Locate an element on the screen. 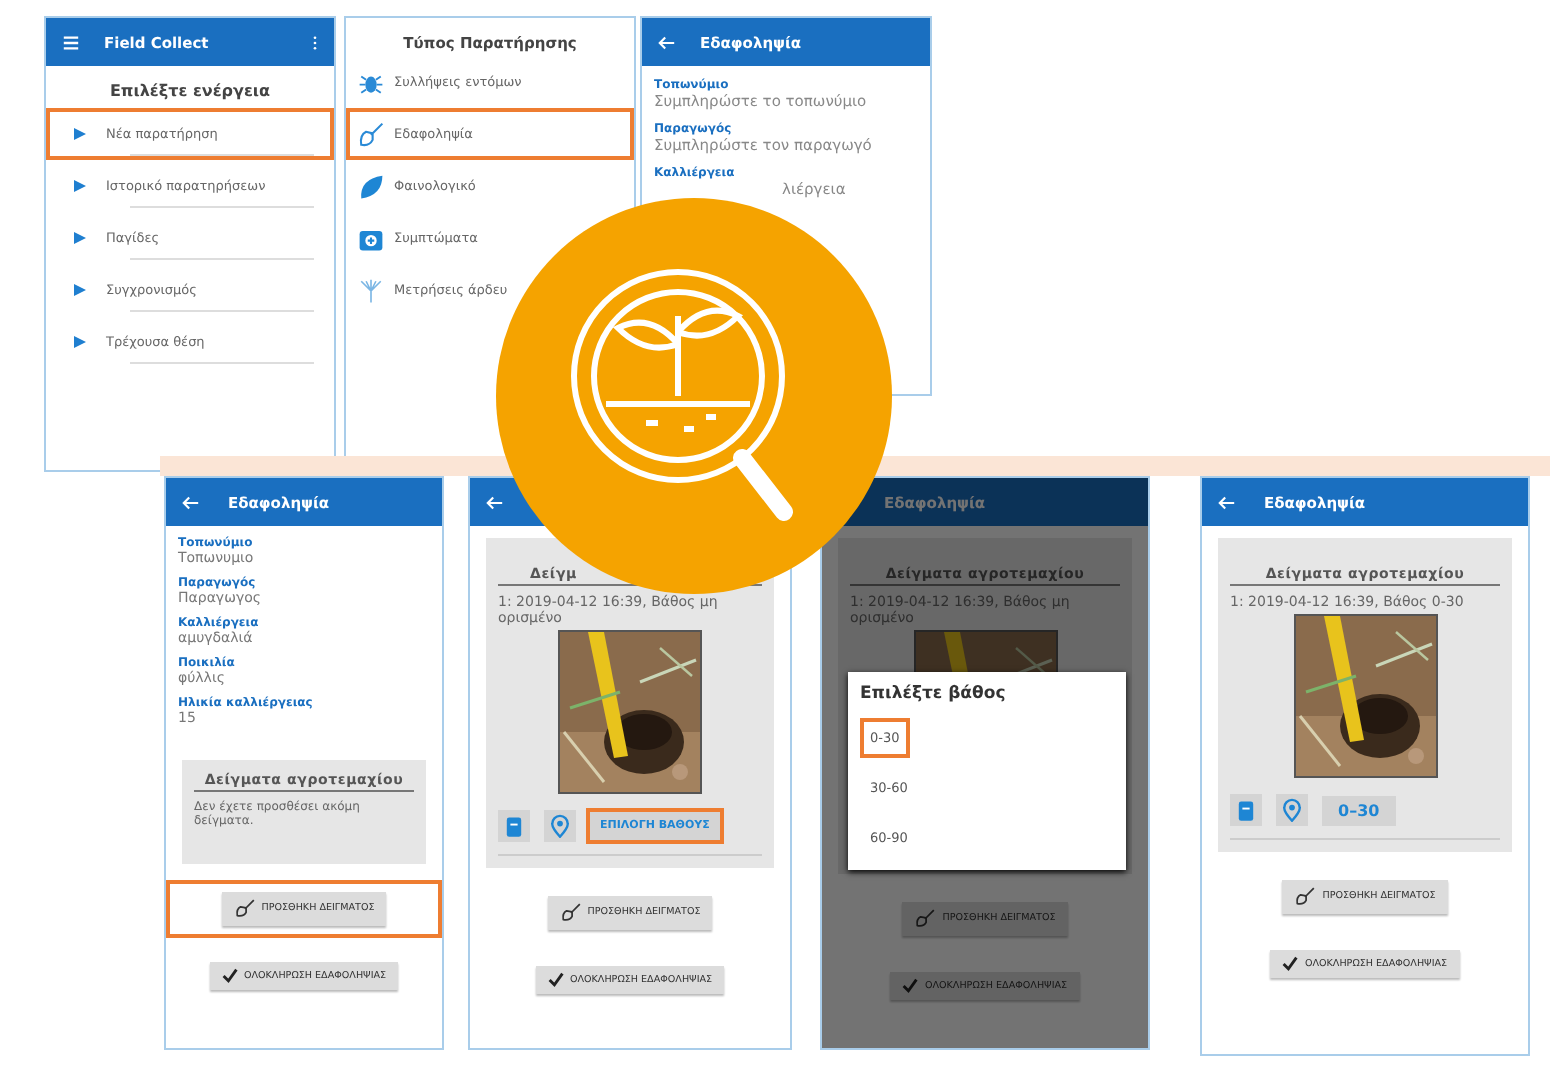 Image resolution: width=1558 pixels, height=1068 pixels. section-heading: Επιλέξτε ενέργεια is located at coordinates (190, 91).